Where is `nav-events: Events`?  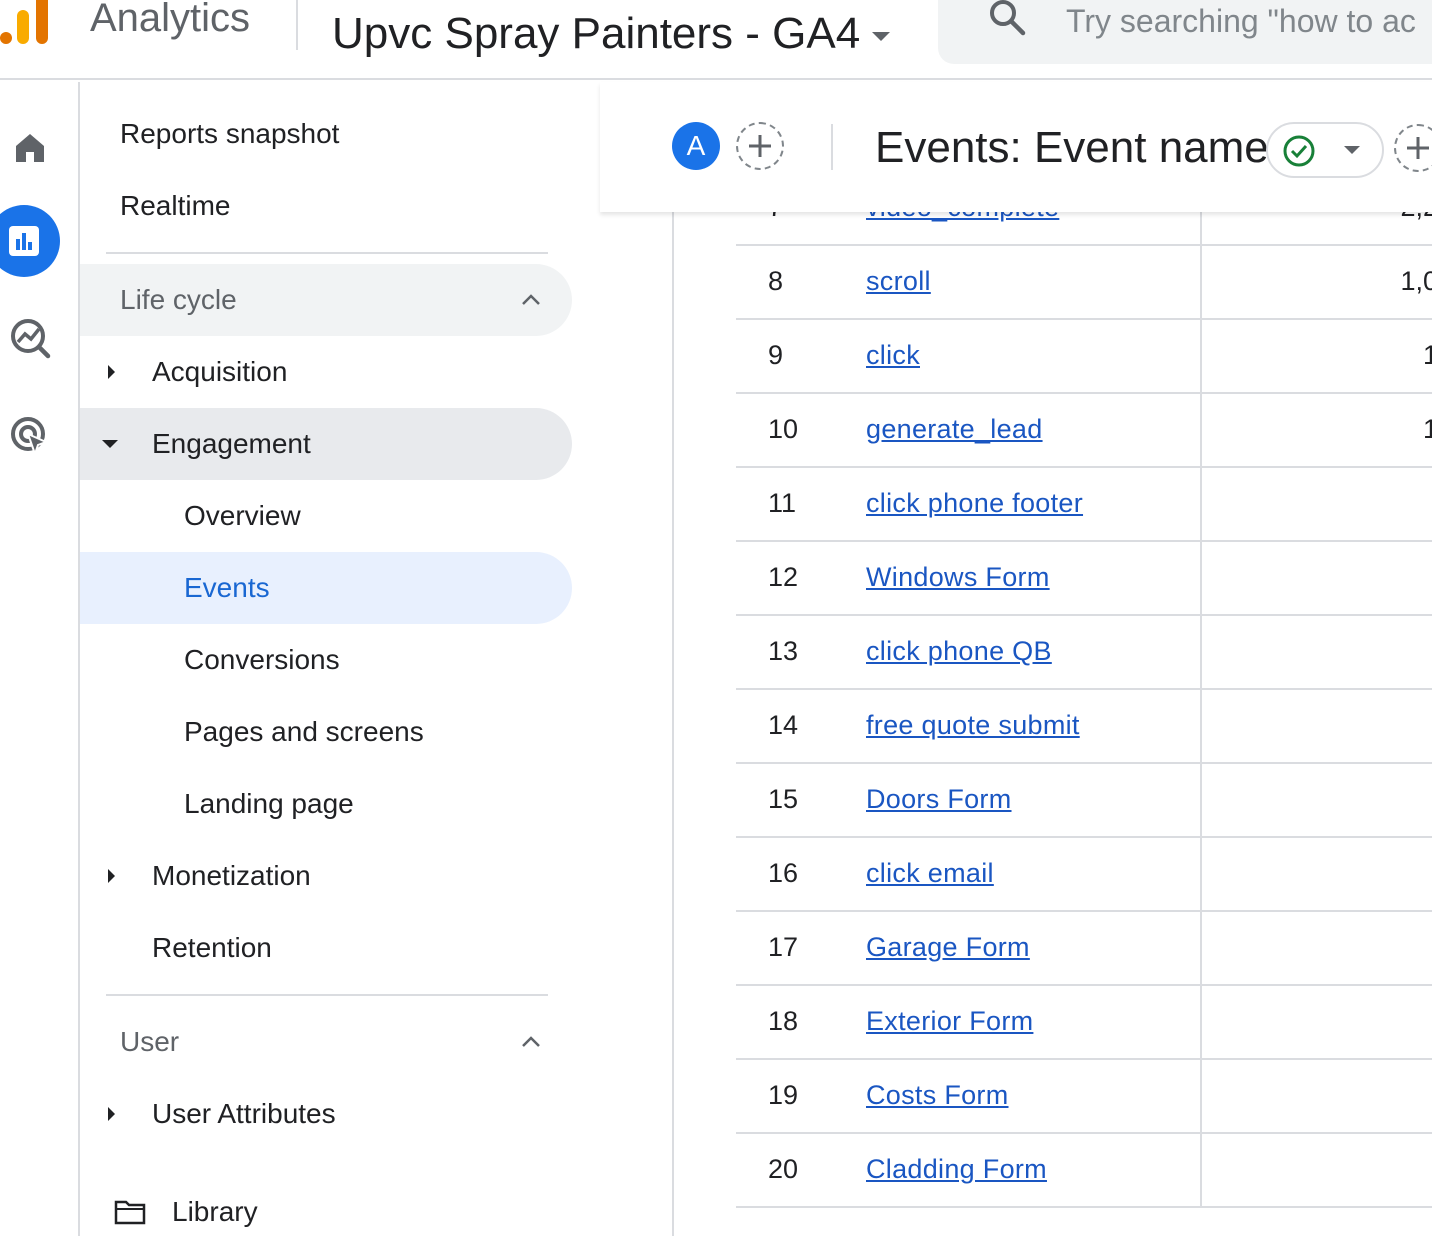 nav-events: Events is located at coordinates (326, 588).